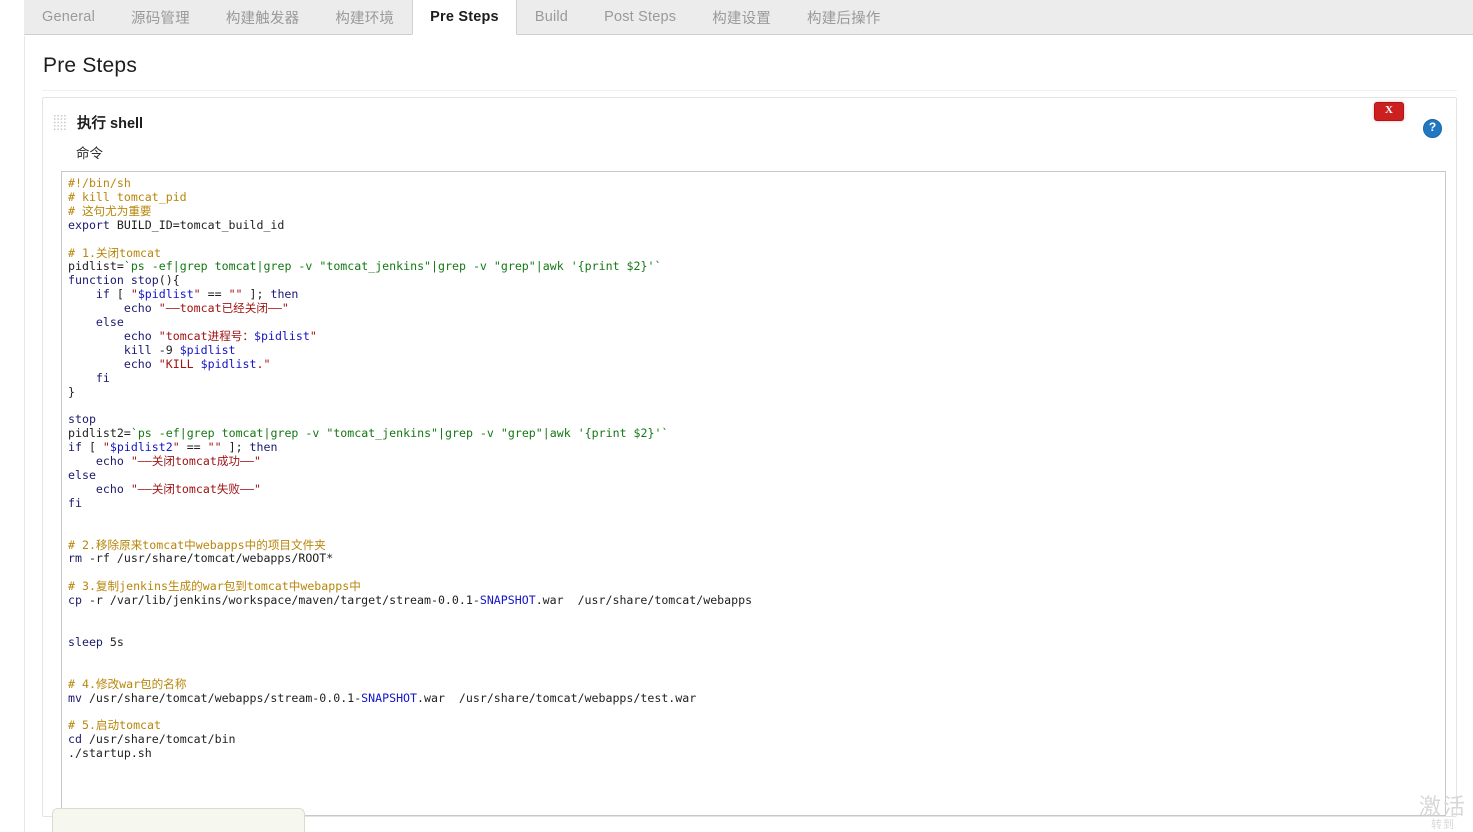  Describe the element at coordinates (1389, 111) in the screenshot. I see `delete-step-button: X` at that location.